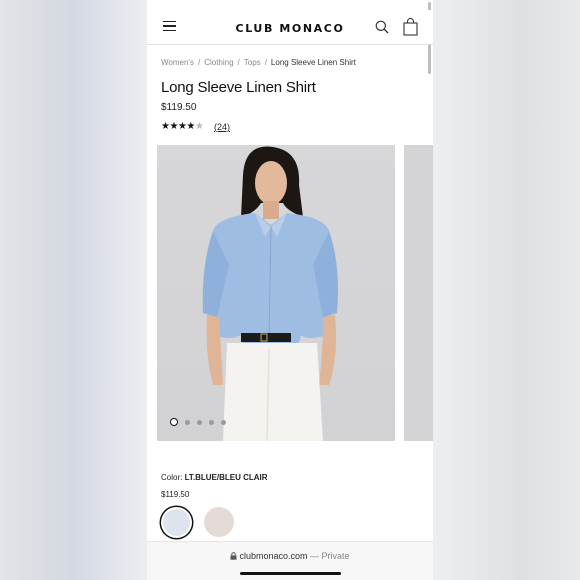 The height and width of the screenshot is (580, 580). Describe the element at coordinates (313, 62) in the screenshot. I see `breadcrumb-current: Long Sleeve Linen Shirt` at that location.